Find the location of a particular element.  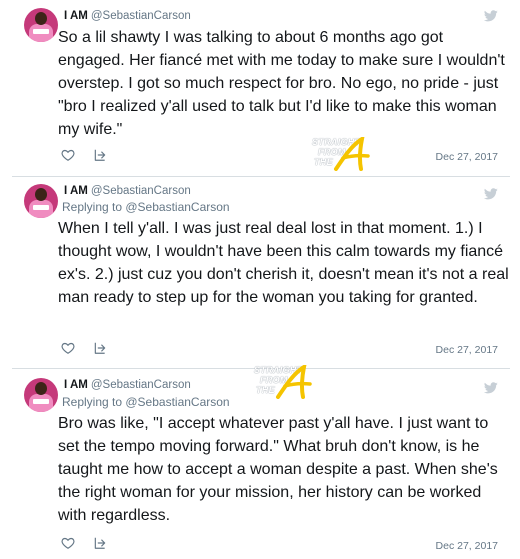

tweet-divider is located at coordinates (261, 176).